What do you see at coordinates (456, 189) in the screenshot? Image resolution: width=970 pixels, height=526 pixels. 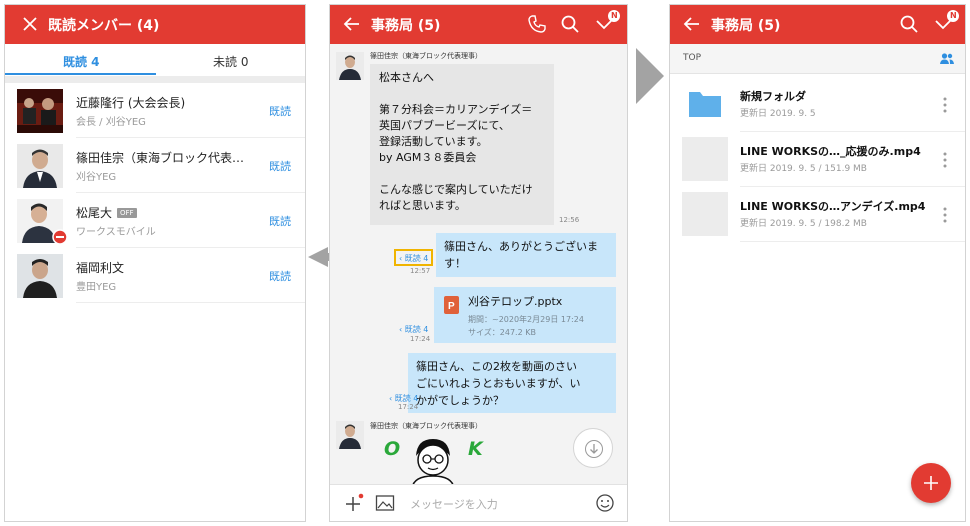 I see `message-line: こんな感じで案内していただけ` at bounding box center [456, 189].